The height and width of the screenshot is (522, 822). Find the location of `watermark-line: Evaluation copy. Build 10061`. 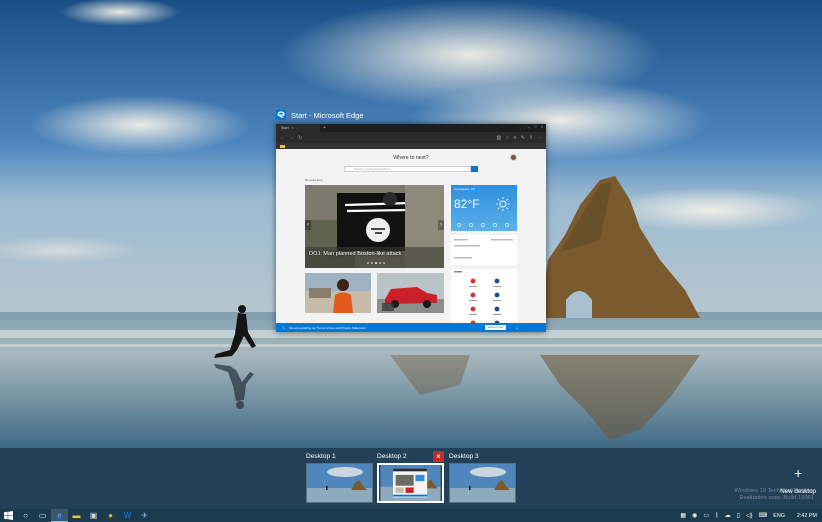

watermark-line: Evaluation copy. Build 10061 is located at coordinates (776, 498).